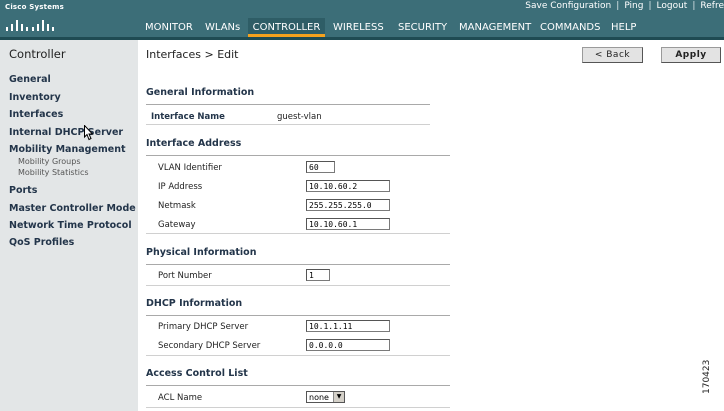 Image resolution: width=724 pixels, height=411 pixels. Describe the element at coordinates (53, 172) in the screenshot. I see `sidebar-subitem-mobility-statistics: Mobility Statistics` at that location.